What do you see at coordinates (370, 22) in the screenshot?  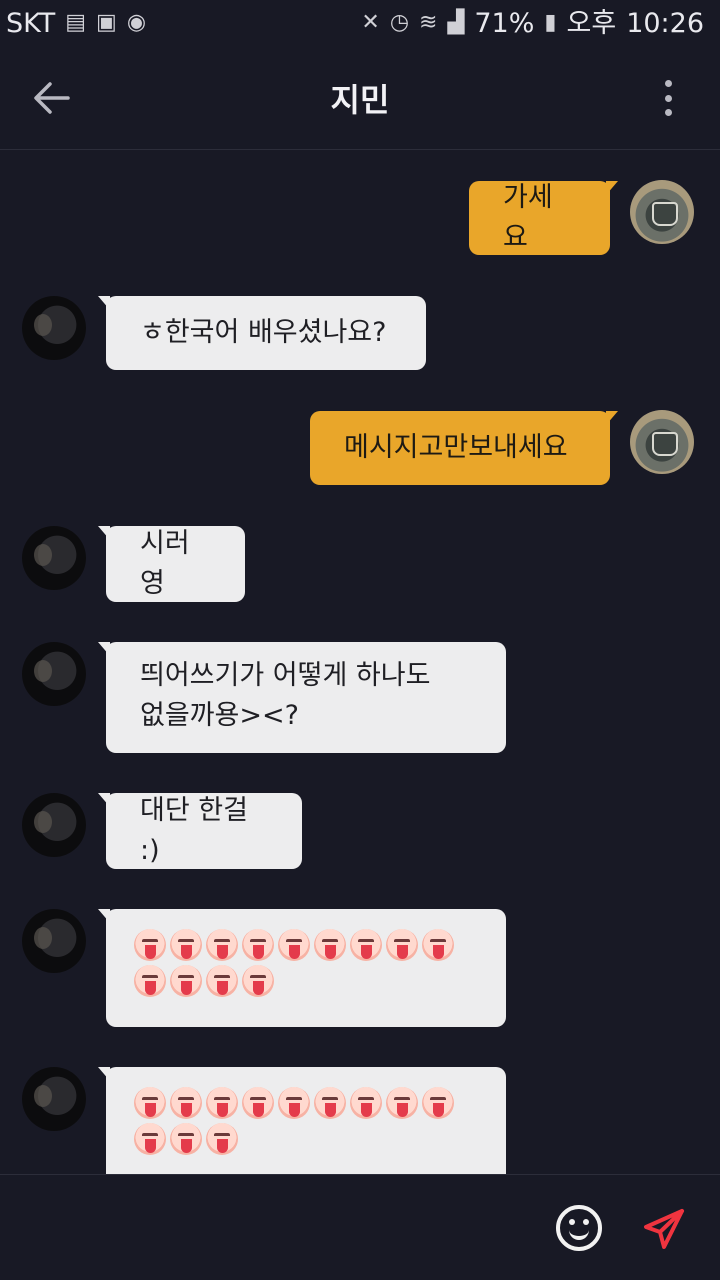 I see `mute-icon: ✕` at bounding box center [370, 22].